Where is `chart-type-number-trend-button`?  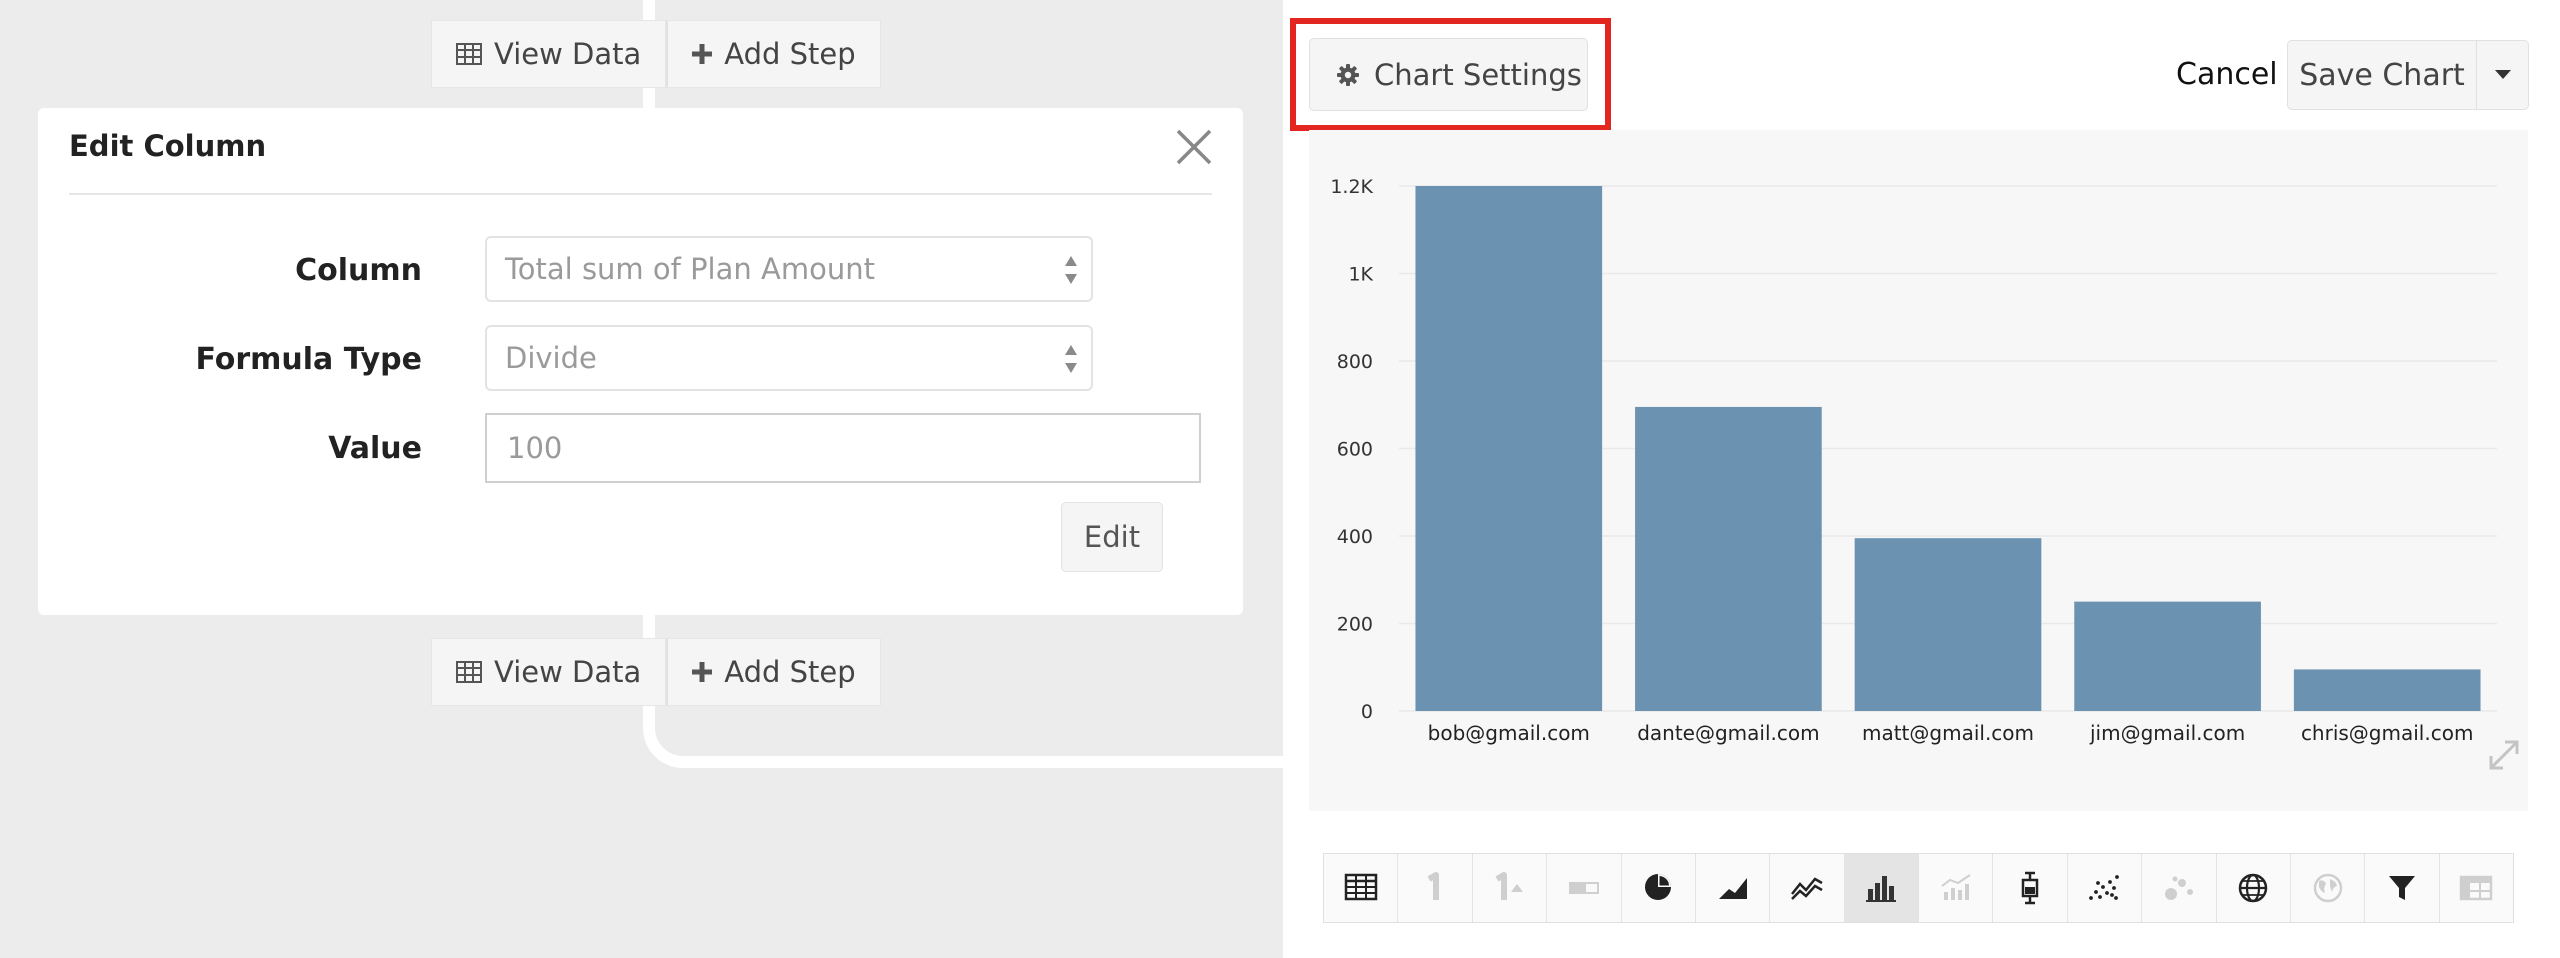
chart-type-number-trend-button is located at coordinates (1510, 888).